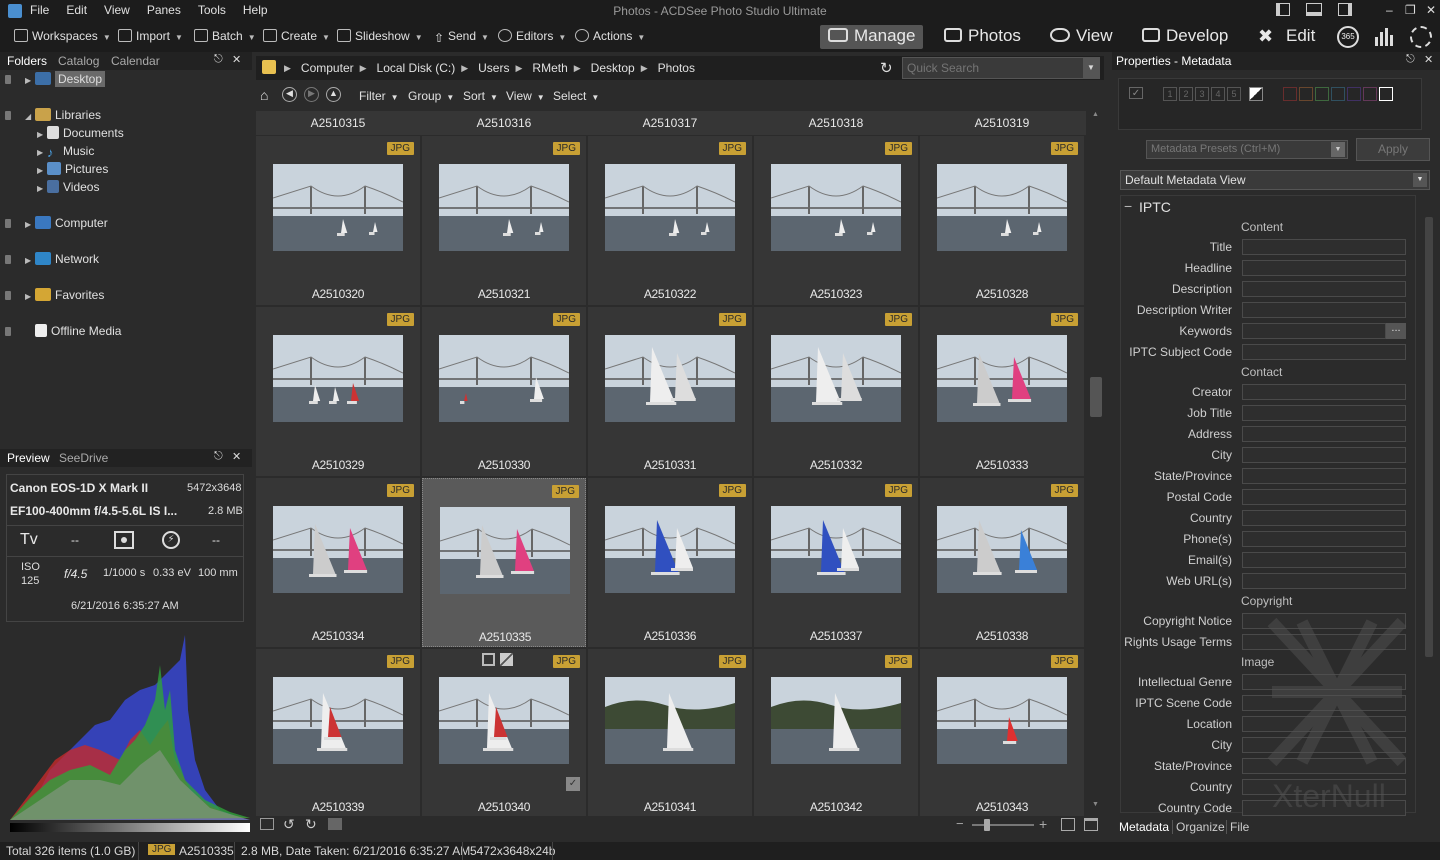 This screenshot has height=860, width=1440. I want to click on rating-1-box: 1, so click(1170, 94).